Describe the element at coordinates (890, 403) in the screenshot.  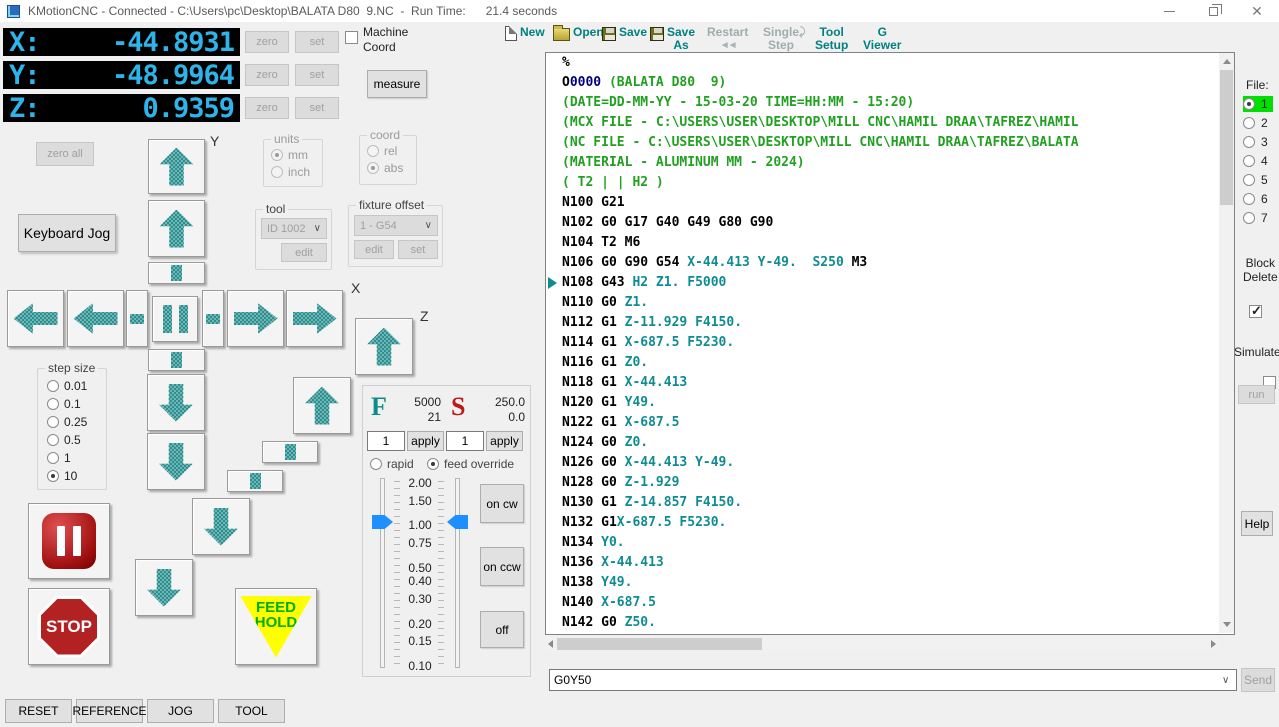
I see `gcode-line: N120 G1 Y49.` at that location.